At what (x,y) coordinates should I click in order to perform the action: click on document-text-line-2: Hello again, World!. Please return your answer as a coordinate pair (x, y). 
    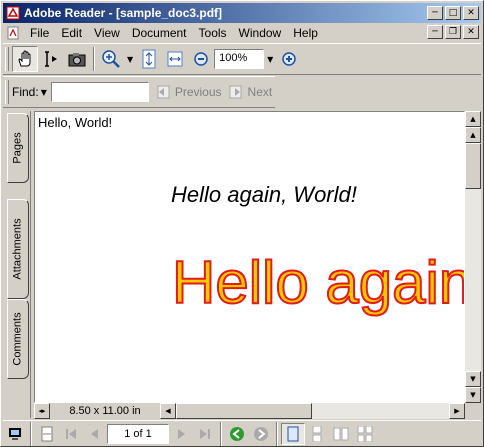
    Looking at the image, I should click on (264, 194).